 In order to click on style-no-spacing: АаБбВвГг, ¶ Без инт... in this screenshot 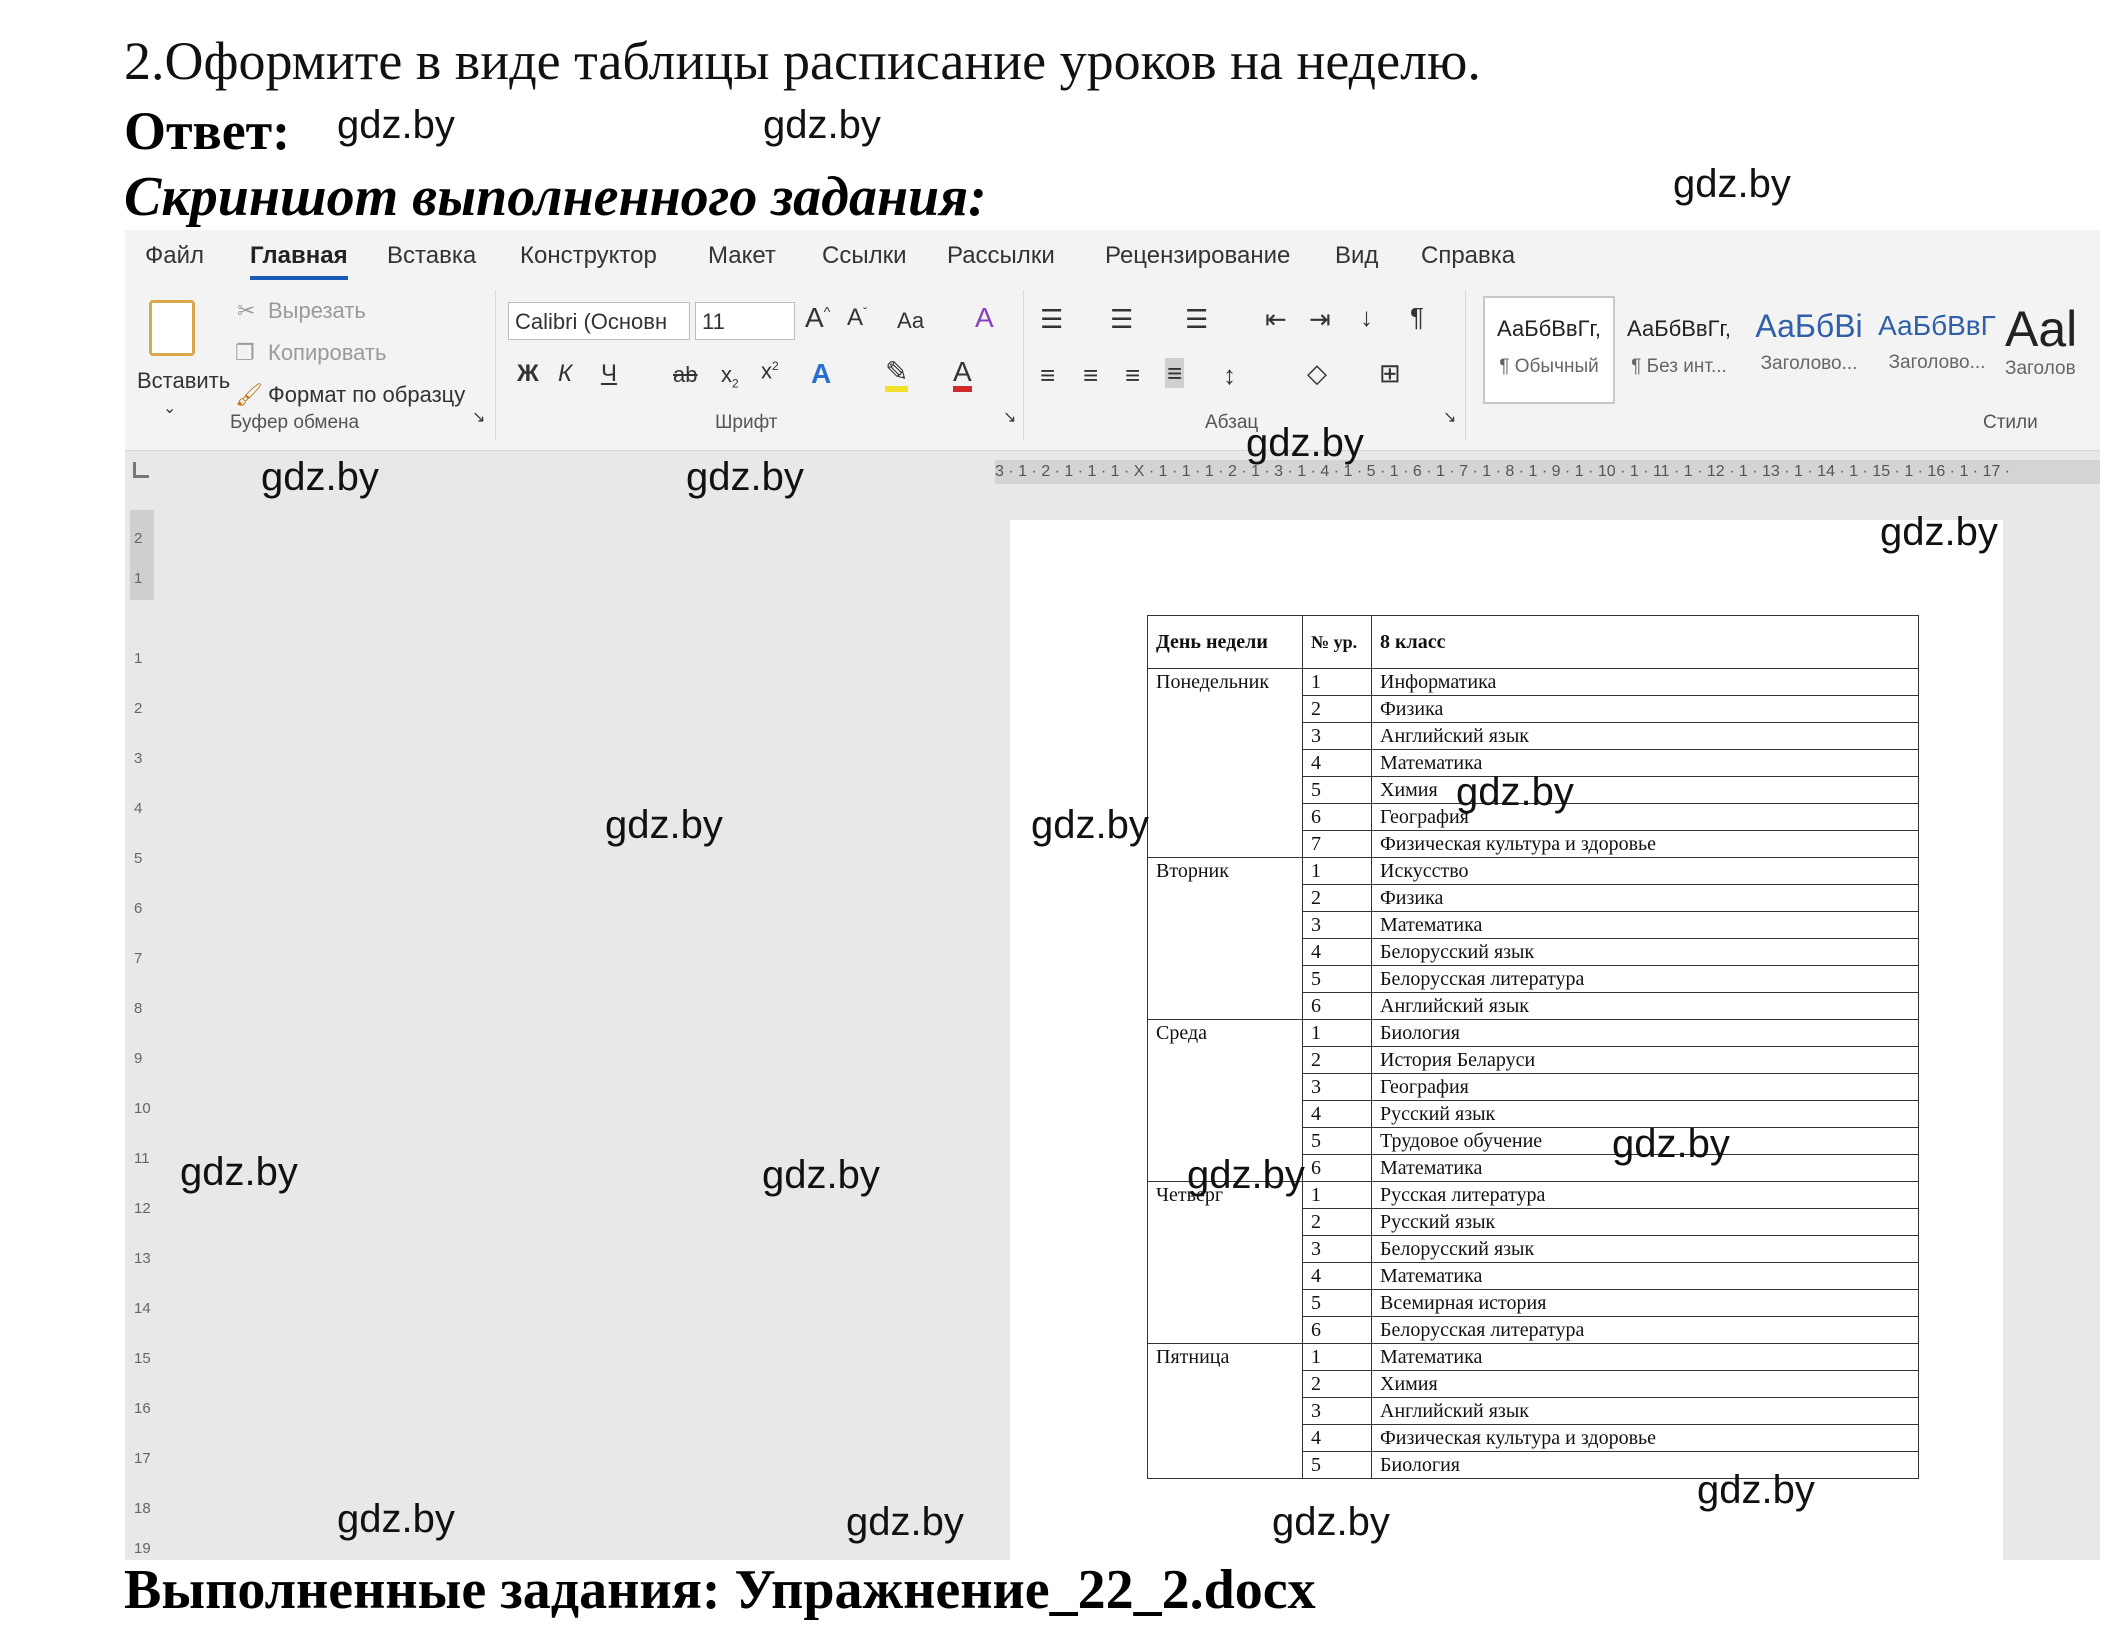, I will do `click(1679, 364)`.